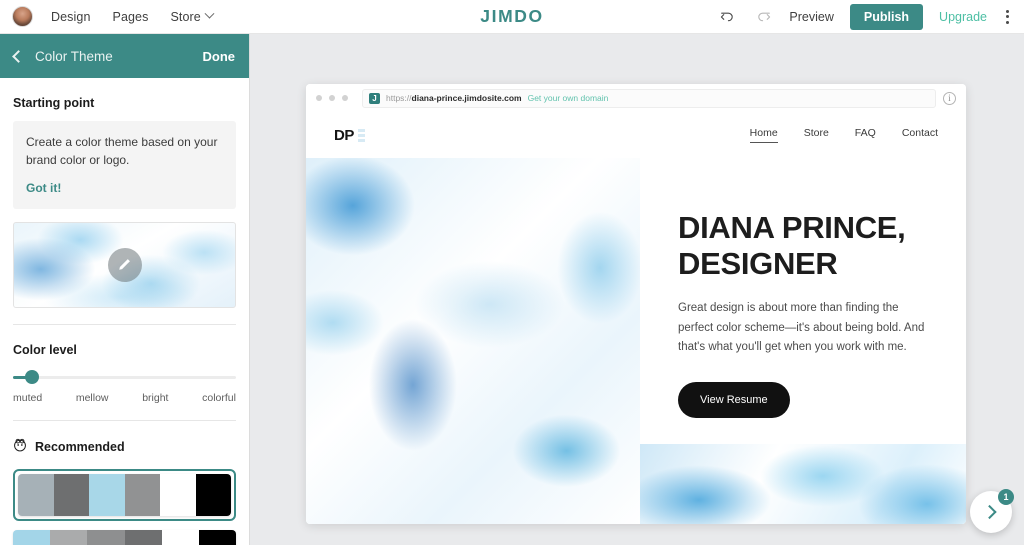 Image resolution: width=1024 pixels, height=545 pixels. Describe the element at coordinates (803, 484) in the screenshot. I see `hero-secondary-image` at that location.